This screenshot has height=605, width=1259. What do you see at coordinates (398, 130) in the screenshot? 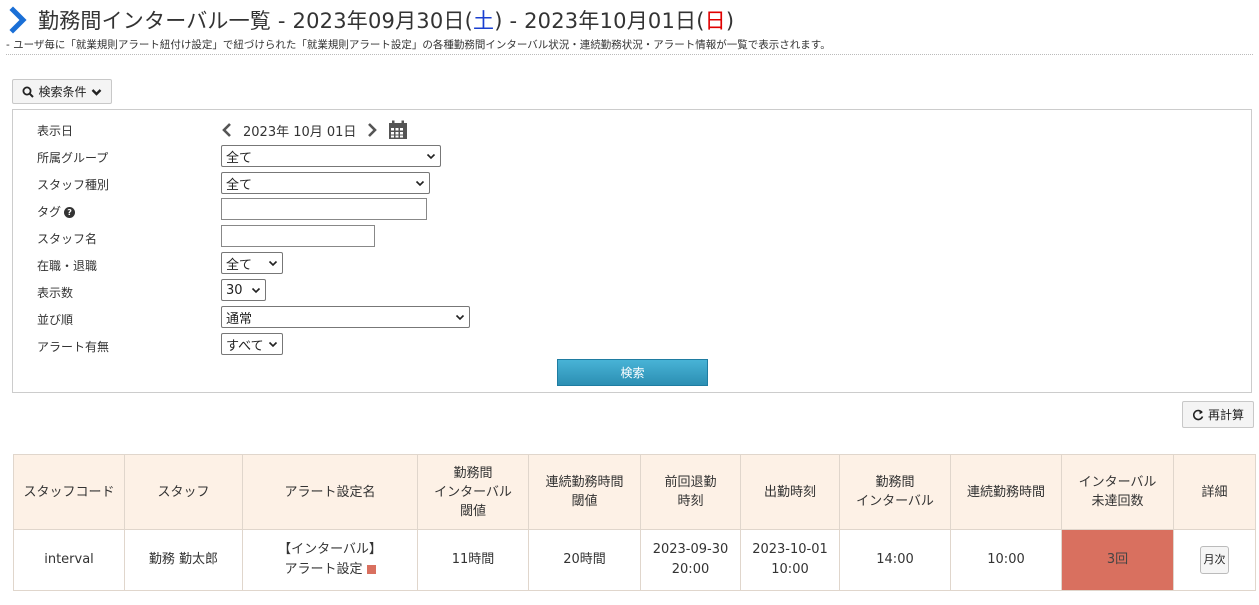
I see `calendar-icon` at bounding box center [398, 130].